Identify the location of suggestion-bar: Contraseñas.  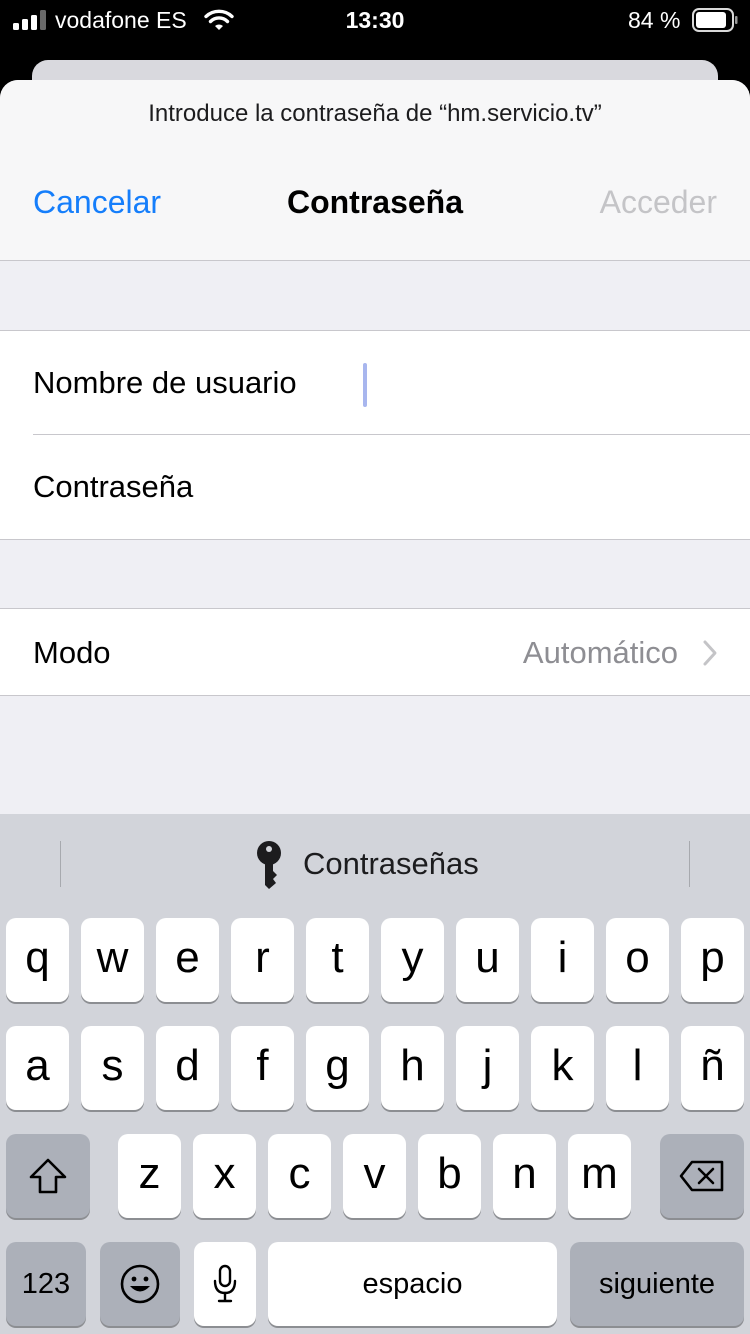
(375, 864).